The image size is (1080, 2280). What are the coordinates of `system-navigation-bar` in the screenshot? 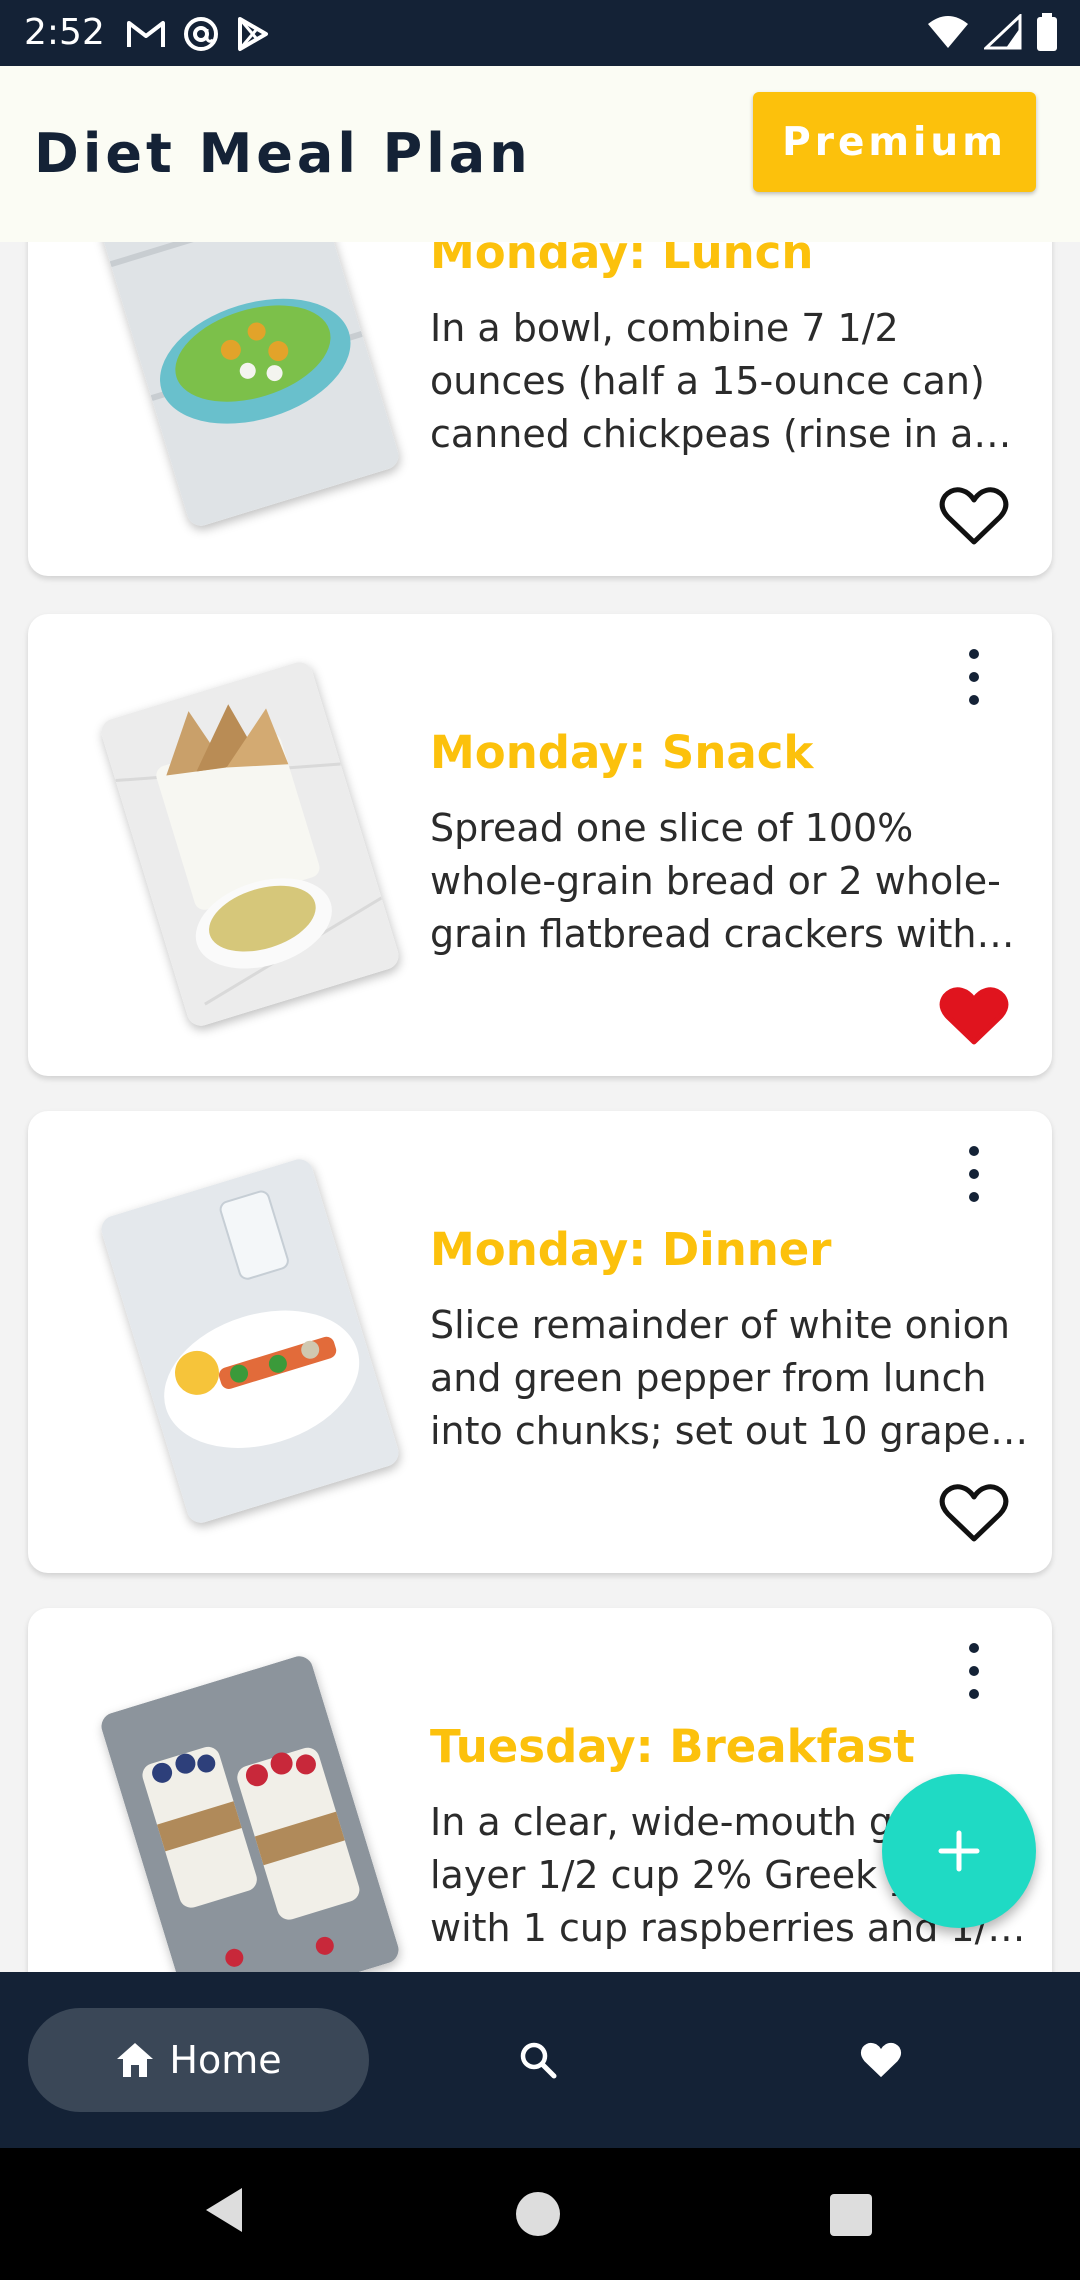 It's located at (540, 2214).